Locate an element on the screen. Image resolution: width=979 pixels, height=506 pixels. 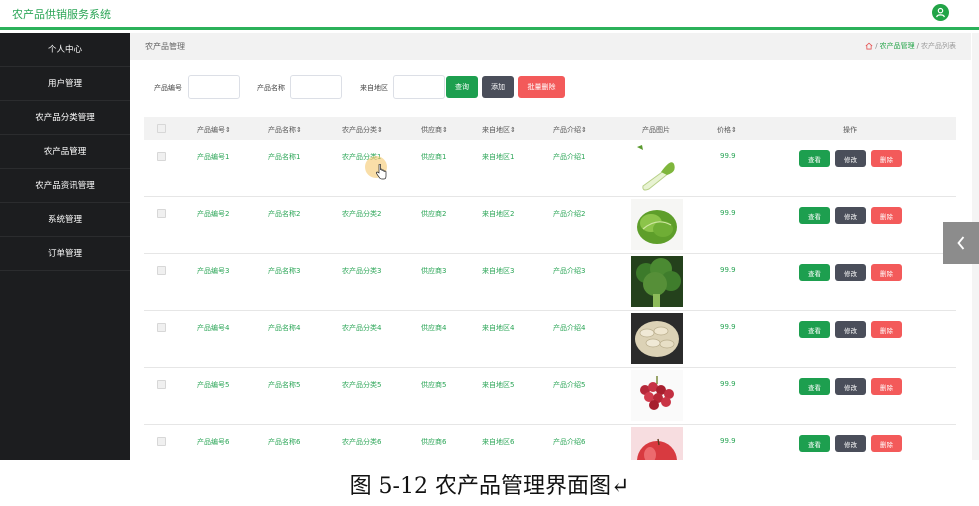
header-region: 来自地区⇕ is located at coordinates (499, 130).